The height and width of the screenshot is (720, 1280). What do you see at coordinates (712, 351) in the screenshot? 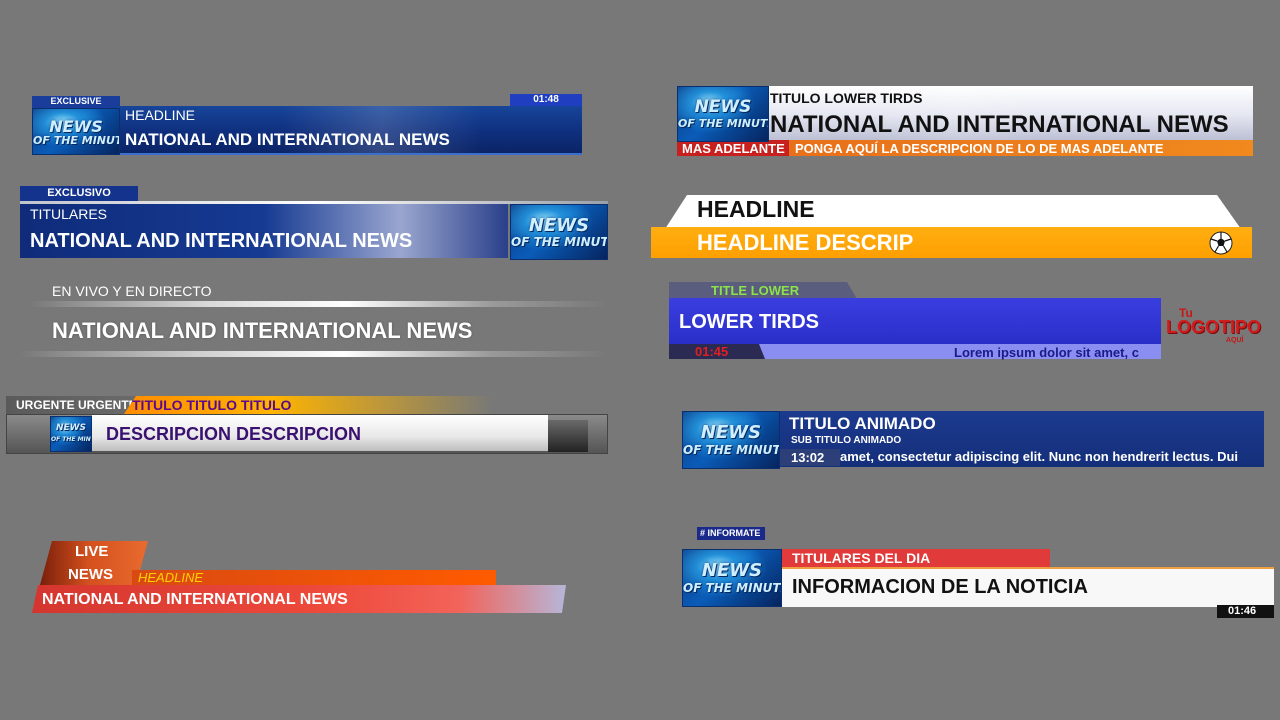
I see `time-text: 01:45` at bounding box center [712, 351].